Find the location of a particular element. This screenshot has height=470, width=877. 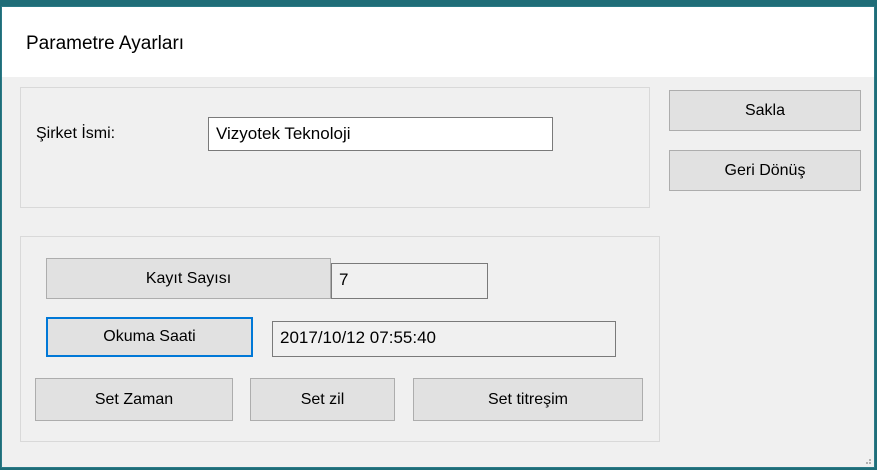

read-time-button: Okuma Saati is located at coordinates (149, 337).